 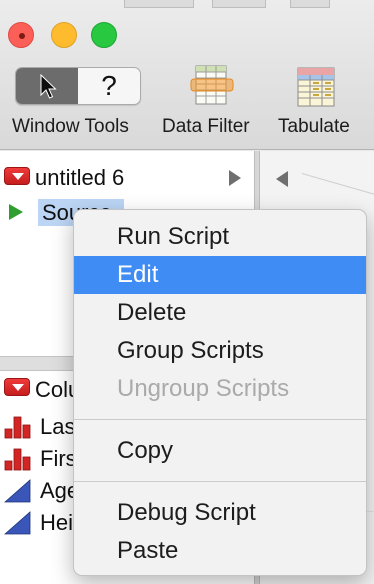 What do you see at coordinates (220, 351) in the screenshot?
I see `menu-item-group-scripts: Group Scripts` at bounding box center [220, 351].